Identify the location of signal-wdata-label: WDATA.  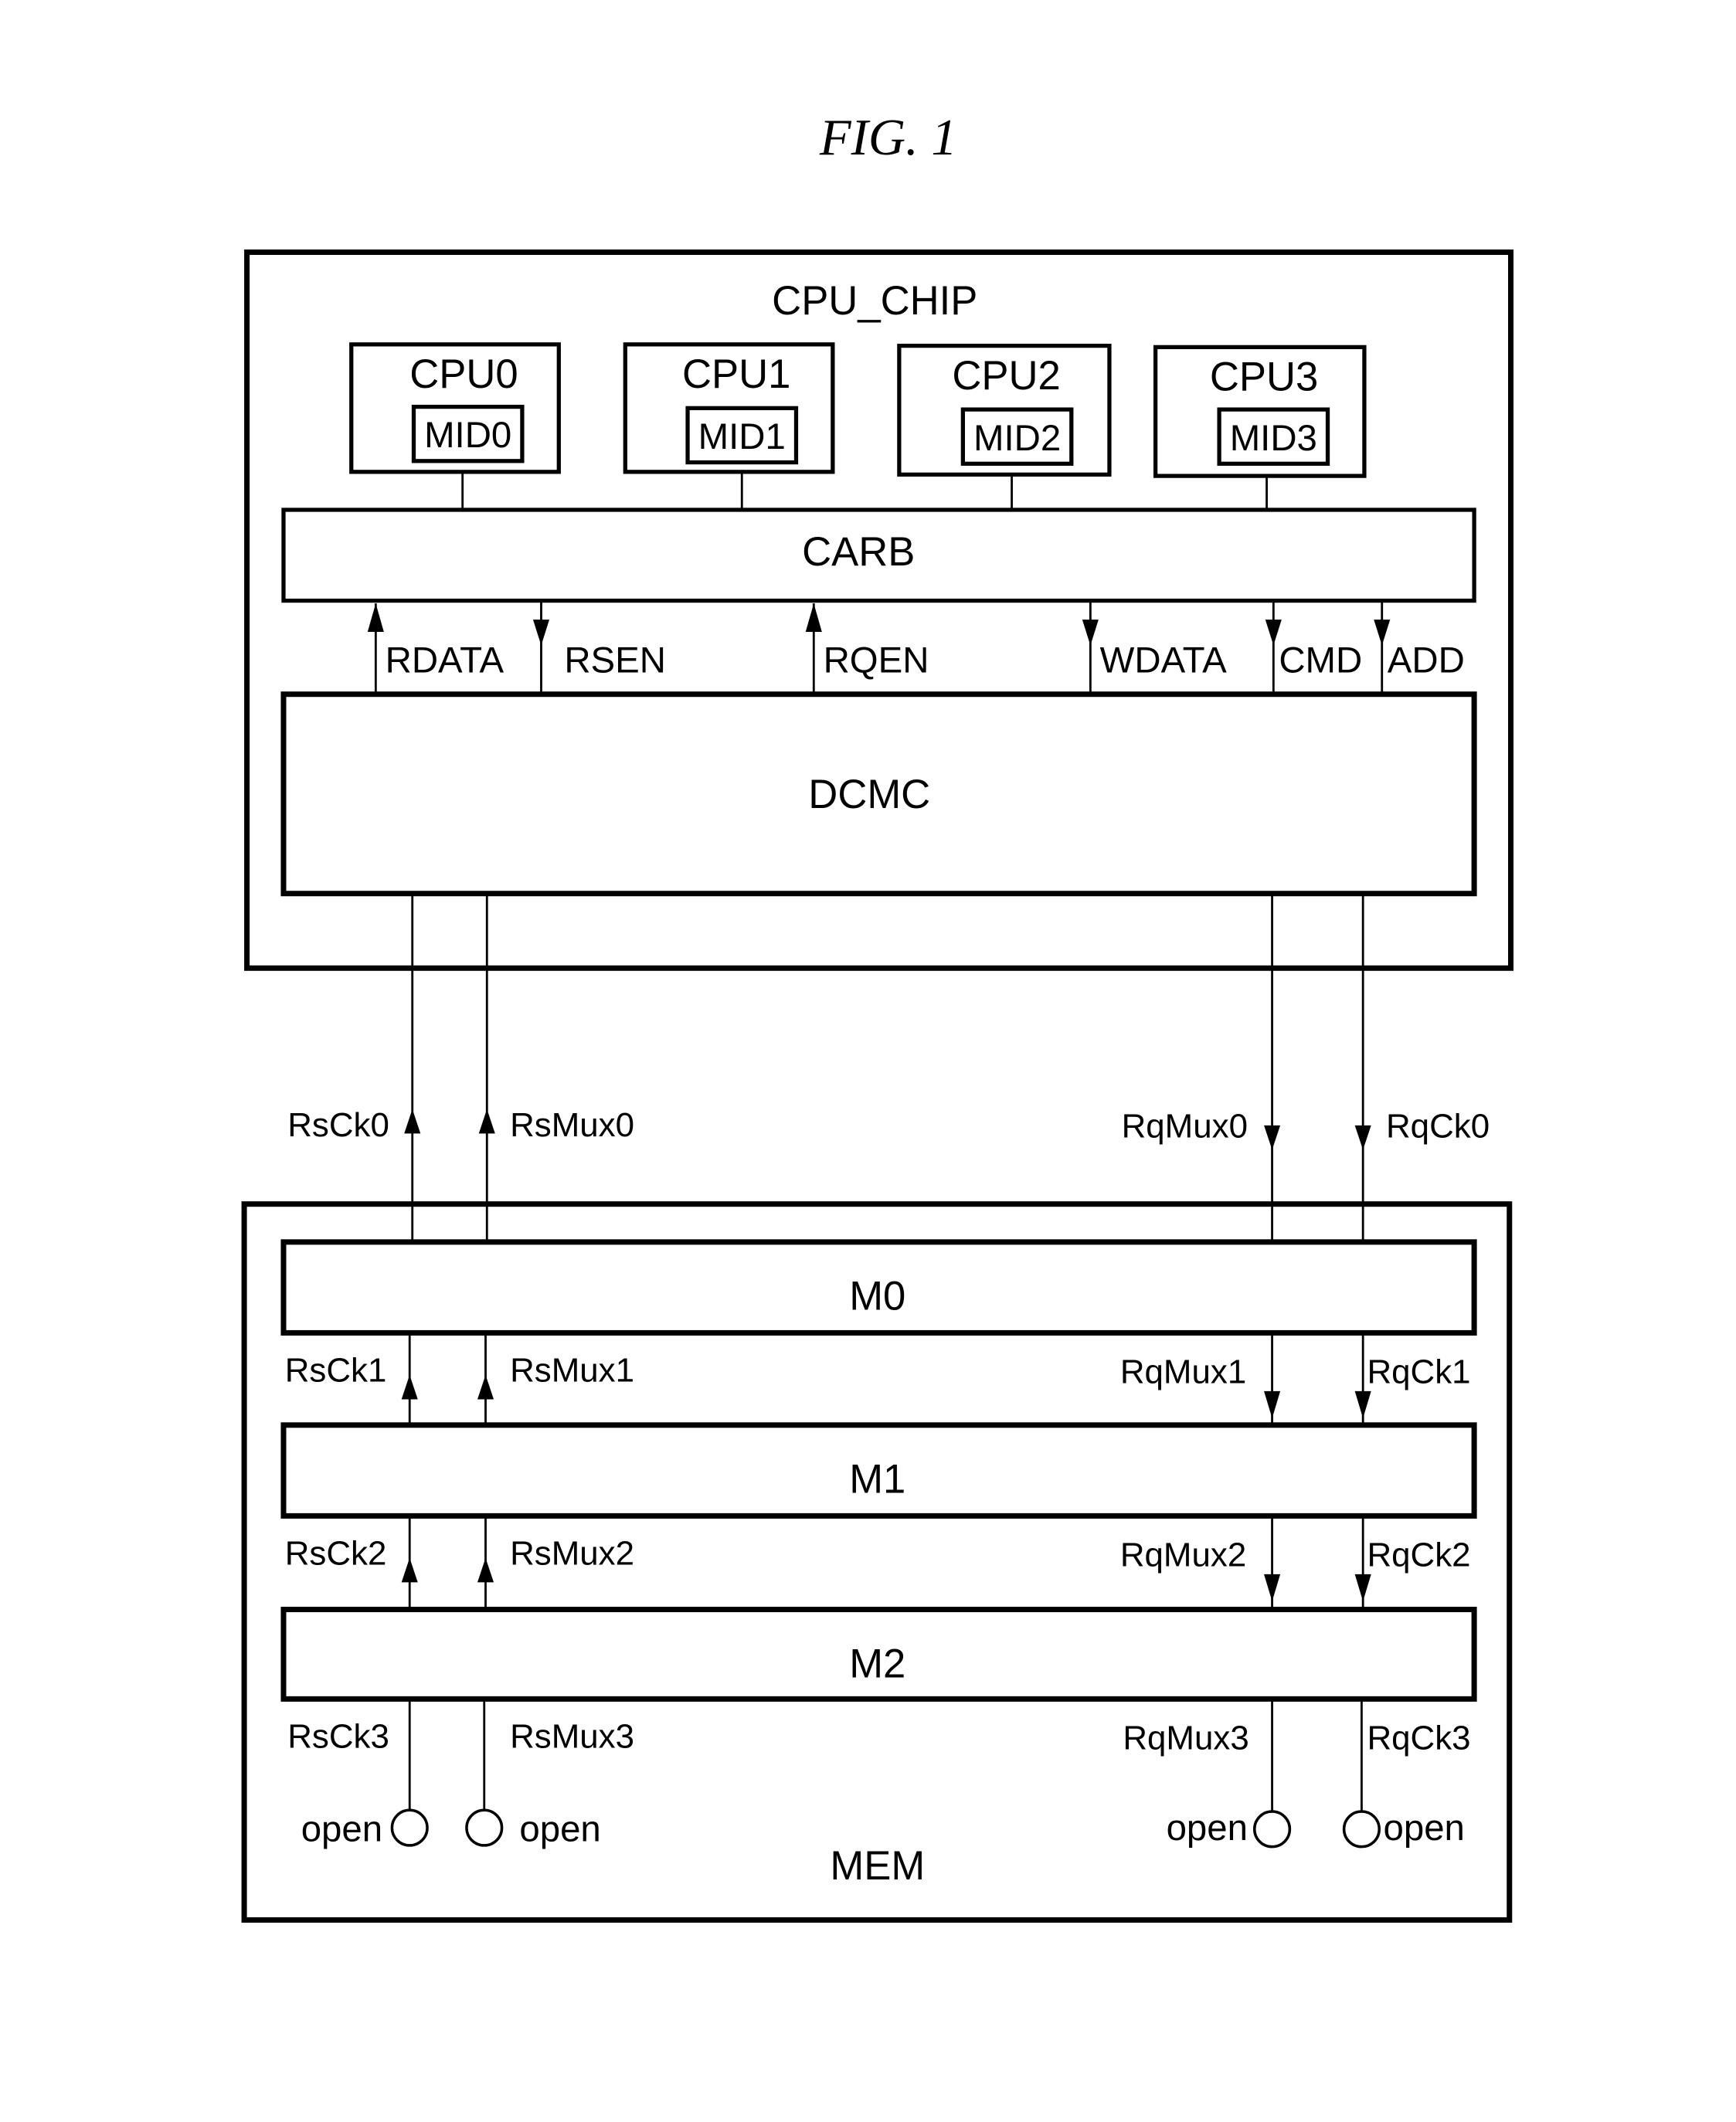
(1163, 660).